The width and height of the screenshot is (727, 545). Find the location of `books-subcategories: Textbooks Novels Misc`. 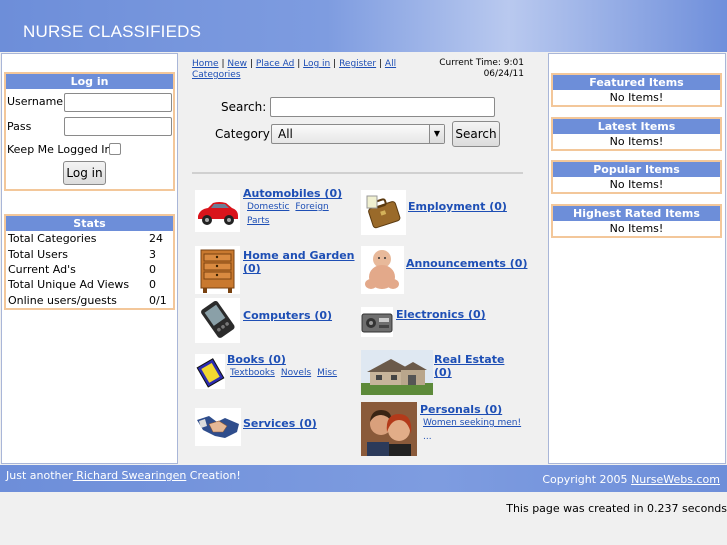

books-subcategories: Textbooks Novels Misc is located at coordinates (286, 373).